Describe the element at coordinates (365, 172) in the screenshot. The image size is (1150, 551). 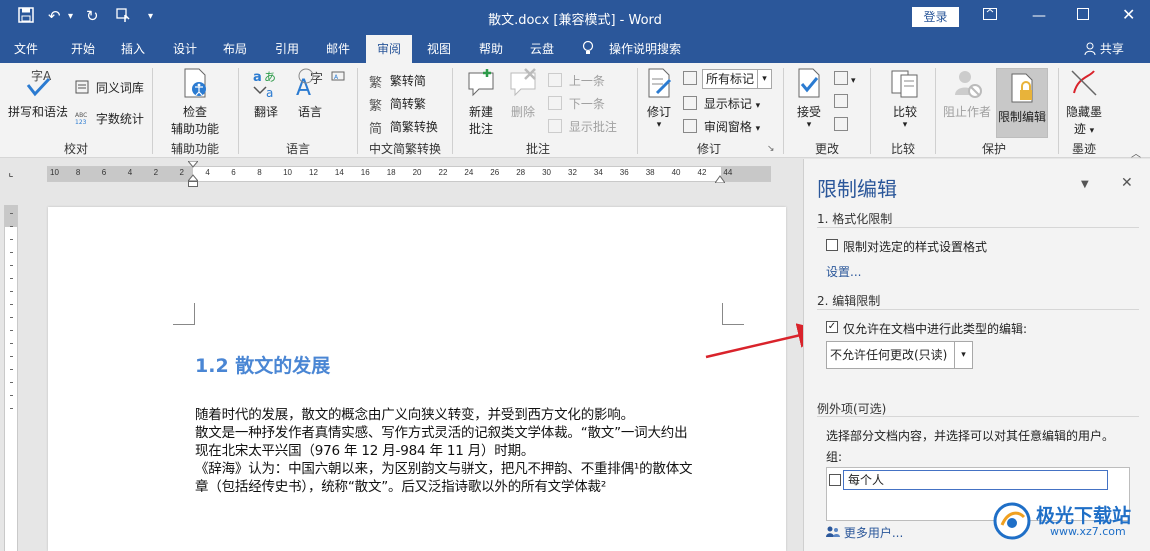
I see `ruler-number: 16` at that location.